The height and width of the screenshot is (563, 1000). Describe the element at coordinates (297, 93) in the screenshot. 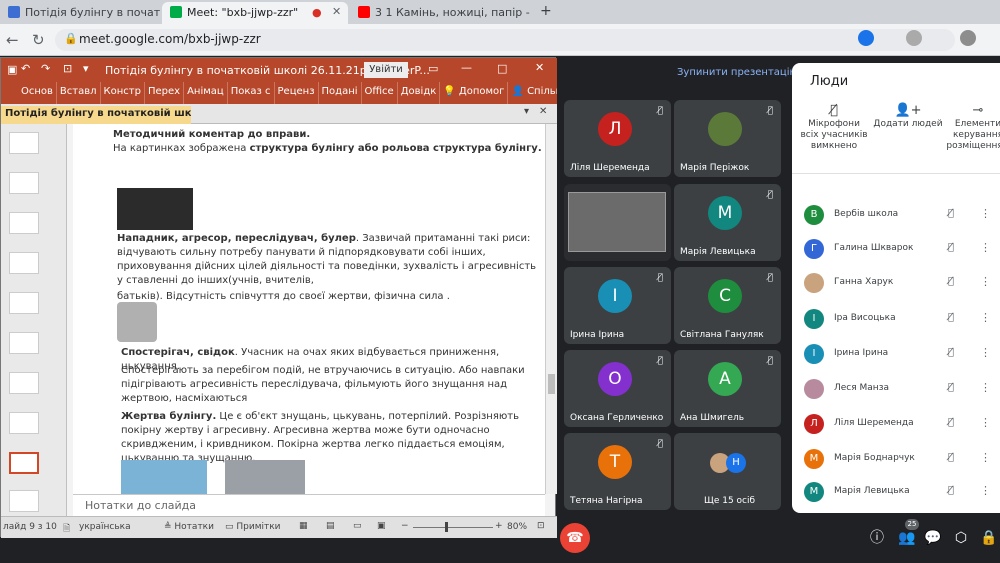

I see `ribbon-tab-review: Реценз` at that location.